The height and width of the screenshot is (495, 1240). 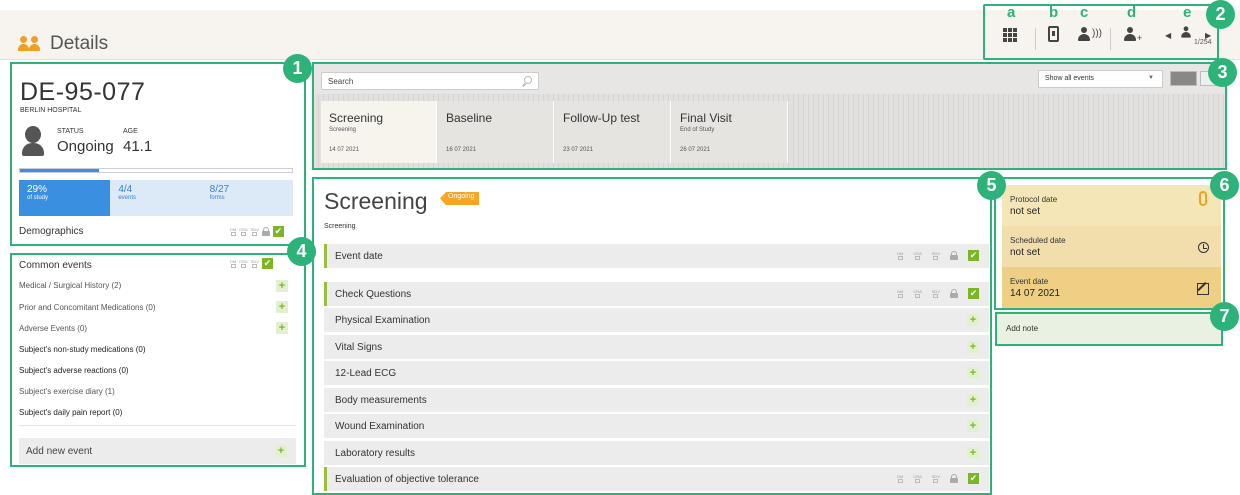 What do you see at coordinates (656, 256) in the screenshot?
I see `form-row-event-date: Event date DM CRA SDV ✔` at bounding box center [656, 256].